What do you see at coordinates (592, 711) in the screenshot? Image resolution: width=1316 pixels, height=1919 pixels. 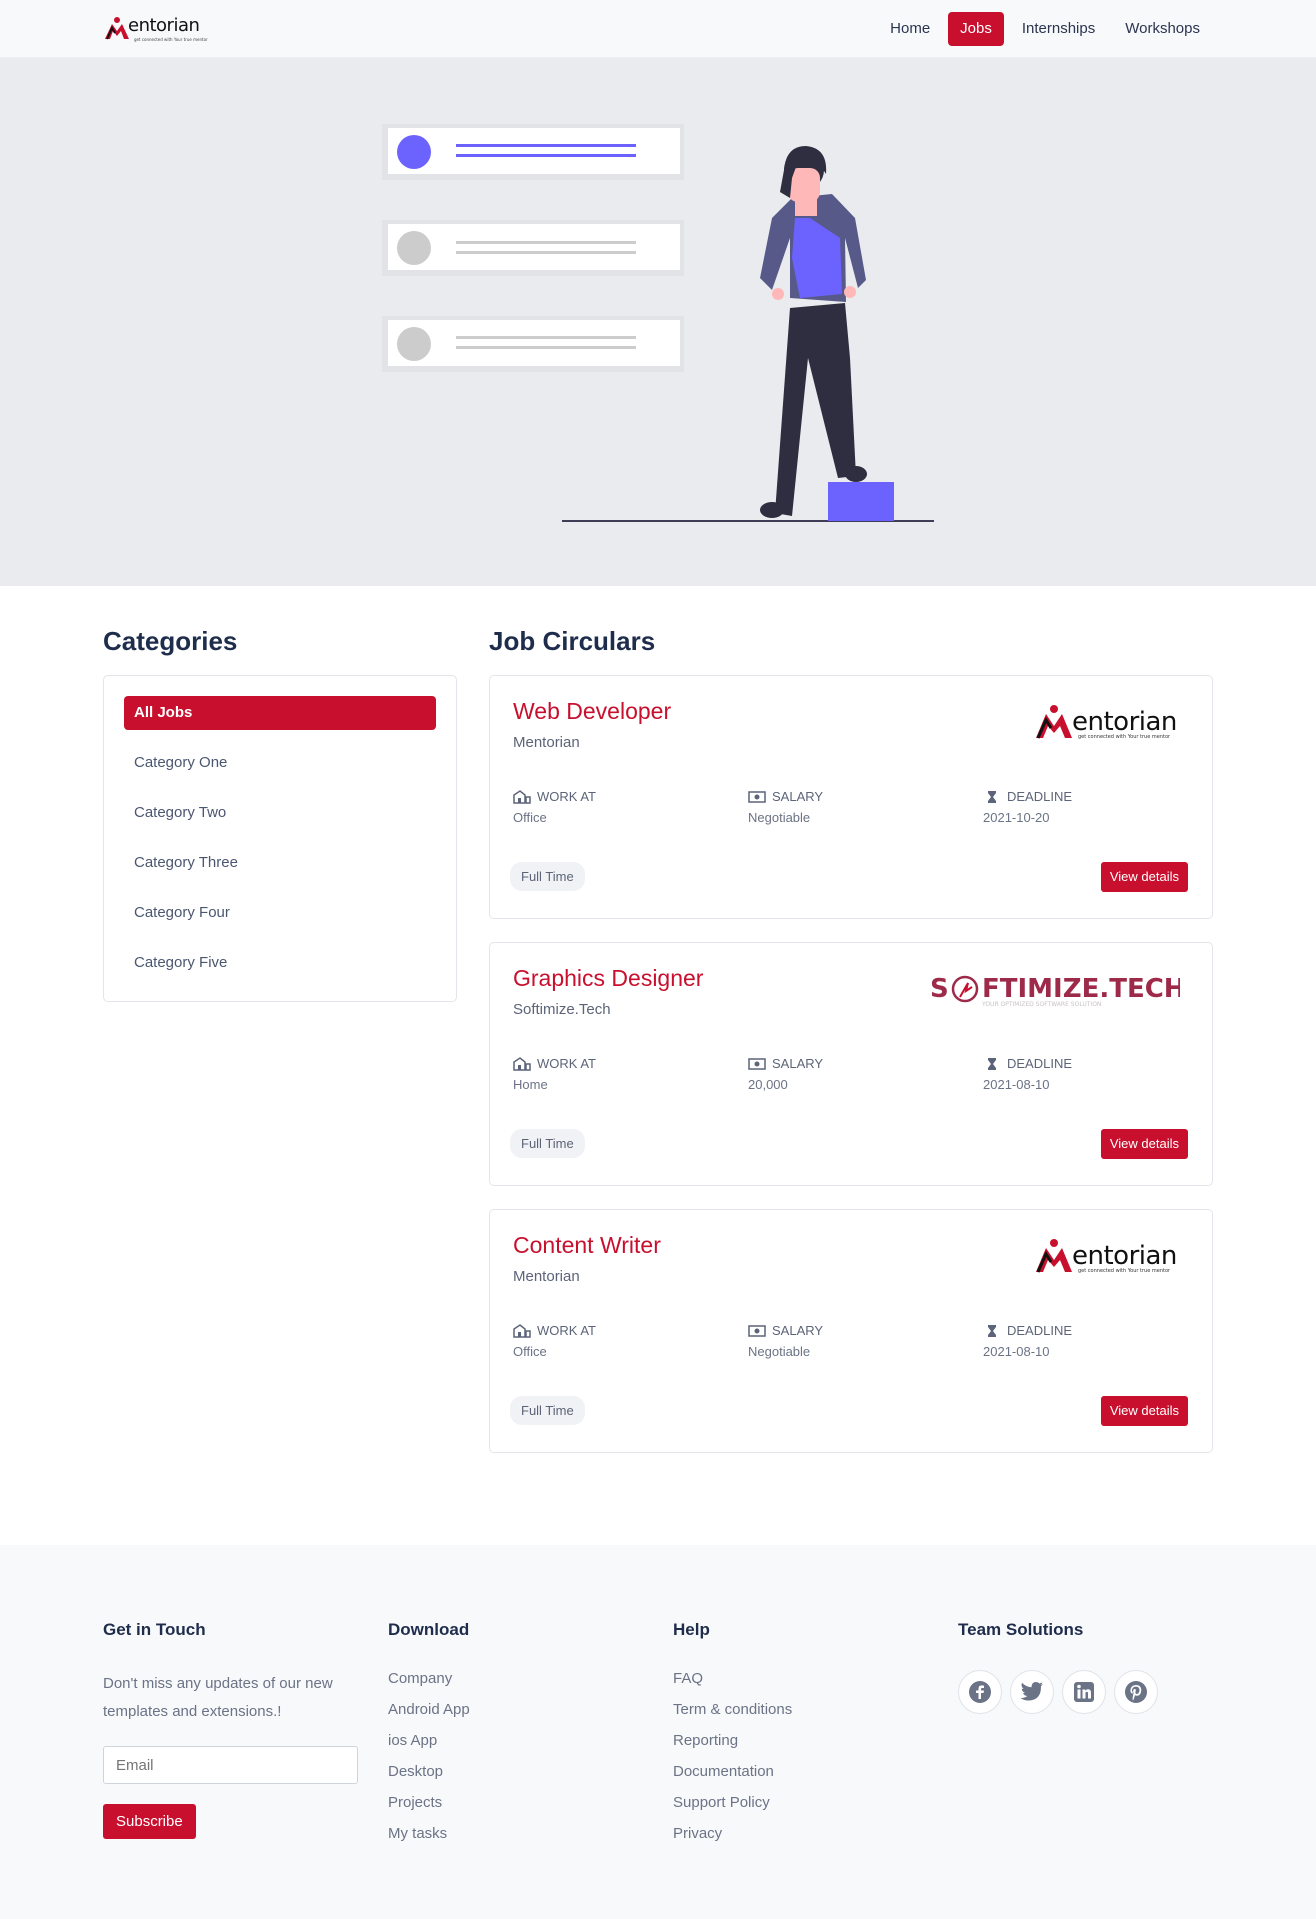 I see `job-title: Web Developer` at bounding box center [592, 711].